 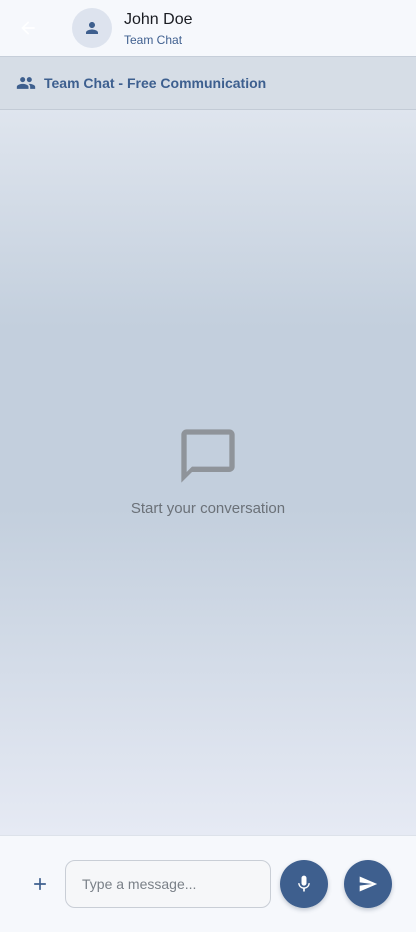 I want to click on person-icon, so click(x=92, y=28).